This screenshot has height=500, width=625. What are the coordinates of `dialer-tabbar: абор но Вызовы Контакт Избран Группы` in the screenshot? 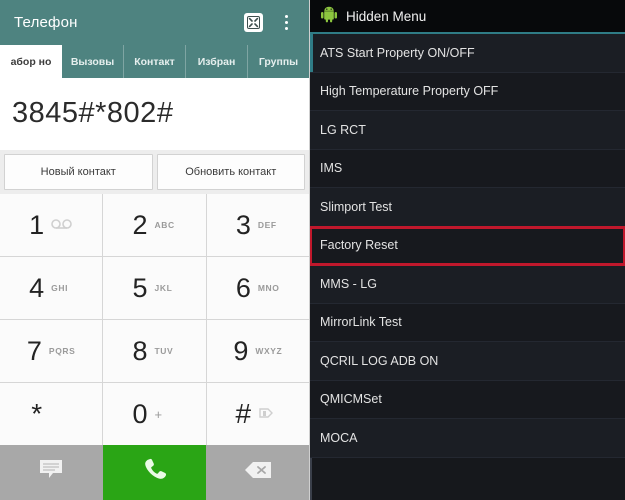 It's located at (154, 61).